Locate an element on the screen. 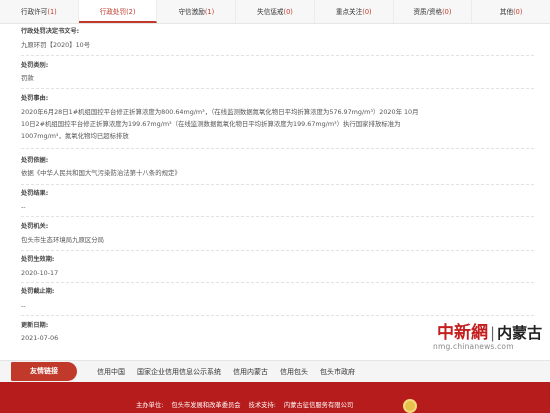 The height and width of the screenshot is (413, 550). site-footer: 主办单位: 包头市发展和改革委员会 技术支持: 内蒙古征信服务有限公司 is located at coordinates (275, 397).